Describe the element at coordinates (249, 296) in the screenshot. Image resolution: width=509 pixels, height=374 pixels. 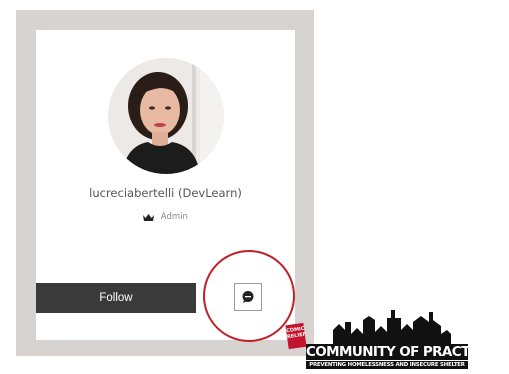
I see `highlight-circle-annotation` at that location.